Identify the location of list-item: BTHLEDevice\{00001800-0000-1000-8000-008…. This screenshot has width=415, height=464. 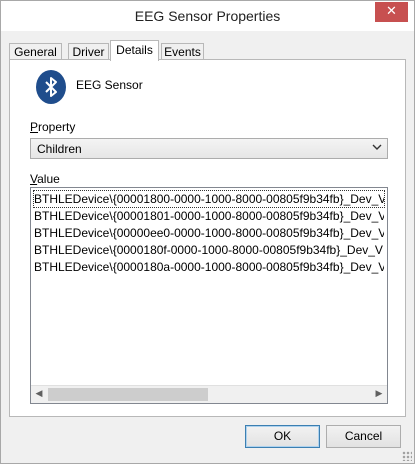
(209, 199).